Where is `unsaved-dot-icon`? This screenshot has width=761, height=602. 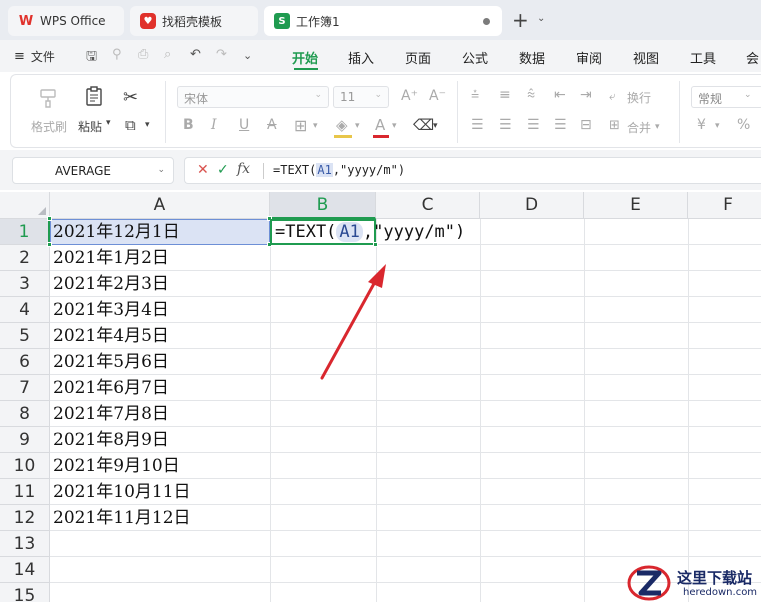
unsaved-dot-icon is located at coordinates (486, 21).